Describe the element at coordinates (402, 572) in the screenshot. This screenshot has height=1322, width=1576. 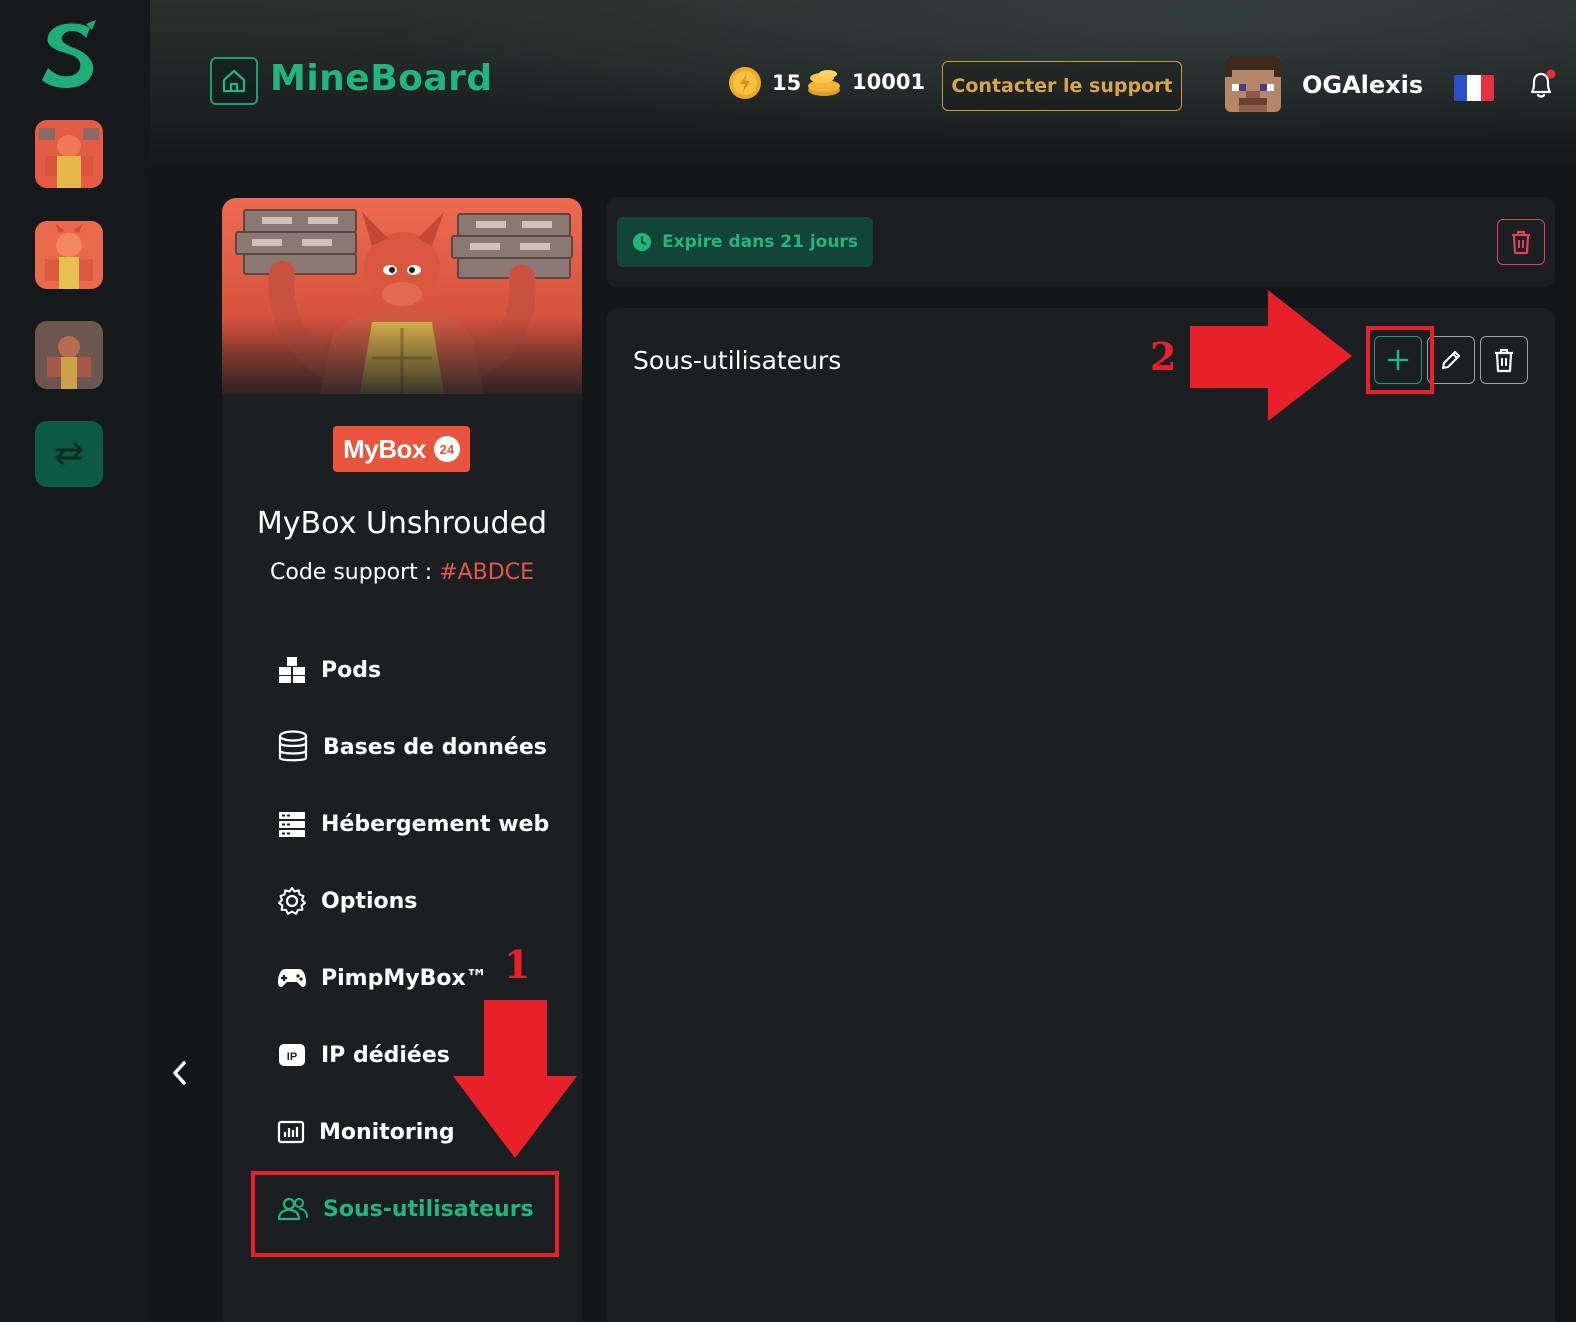
I see `support-code: Code support : #ABDCE` at that location.